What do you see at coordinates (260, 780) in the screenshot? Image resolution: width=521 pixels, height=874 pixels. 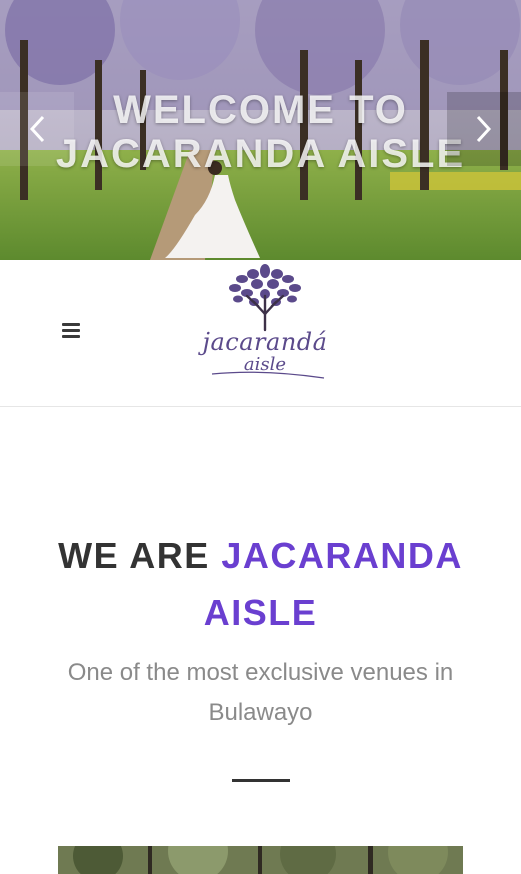 I see `section-divider` at bounding box center [260, 780].